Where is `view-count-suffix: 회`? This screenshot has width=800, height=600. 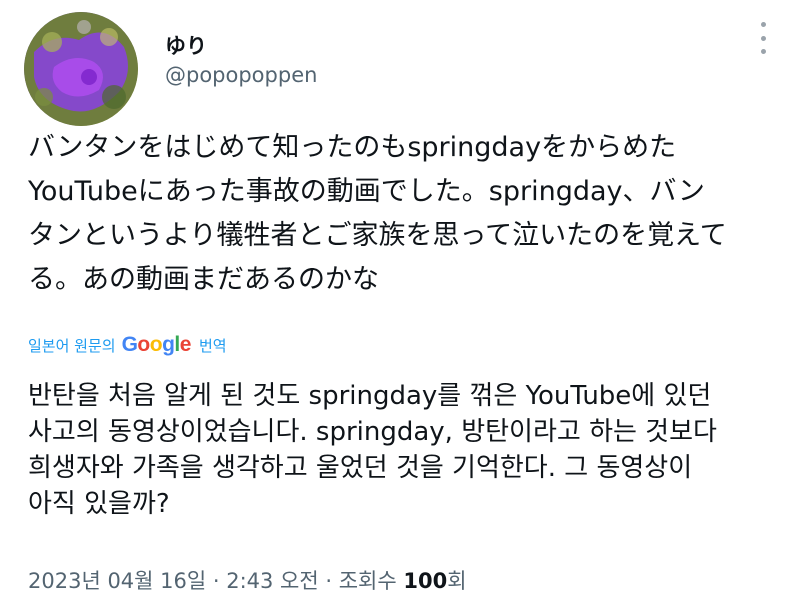
view-count-suffix: 회 is located at coordinates (457, 581).